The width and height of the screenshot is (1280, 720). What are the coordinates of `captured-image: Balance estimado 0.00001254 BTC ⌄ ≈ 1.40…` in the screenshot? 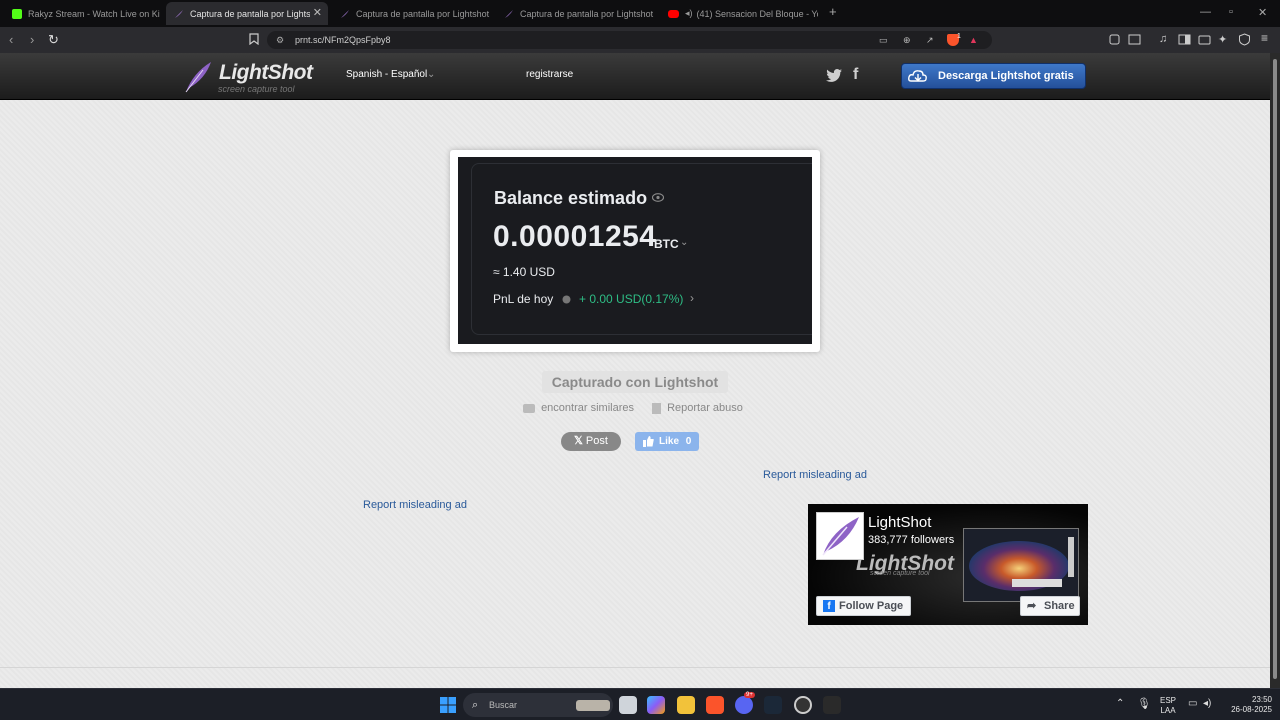 It's located at (635, 250).